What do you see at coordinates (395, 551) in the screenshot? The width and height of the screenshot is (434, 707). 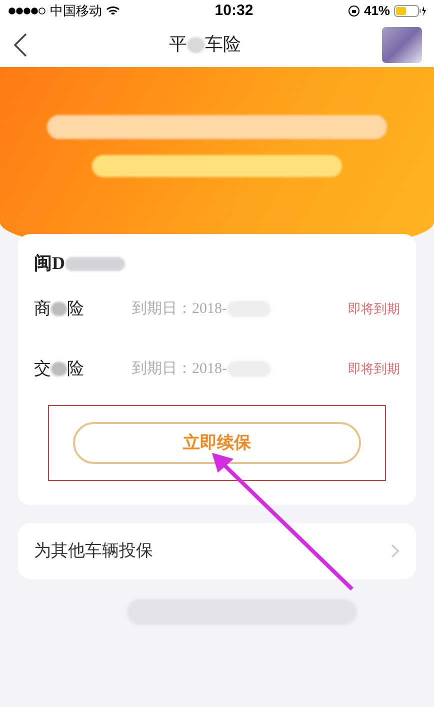 I see `chevron-right-icon` at bounding box center [395, 551].